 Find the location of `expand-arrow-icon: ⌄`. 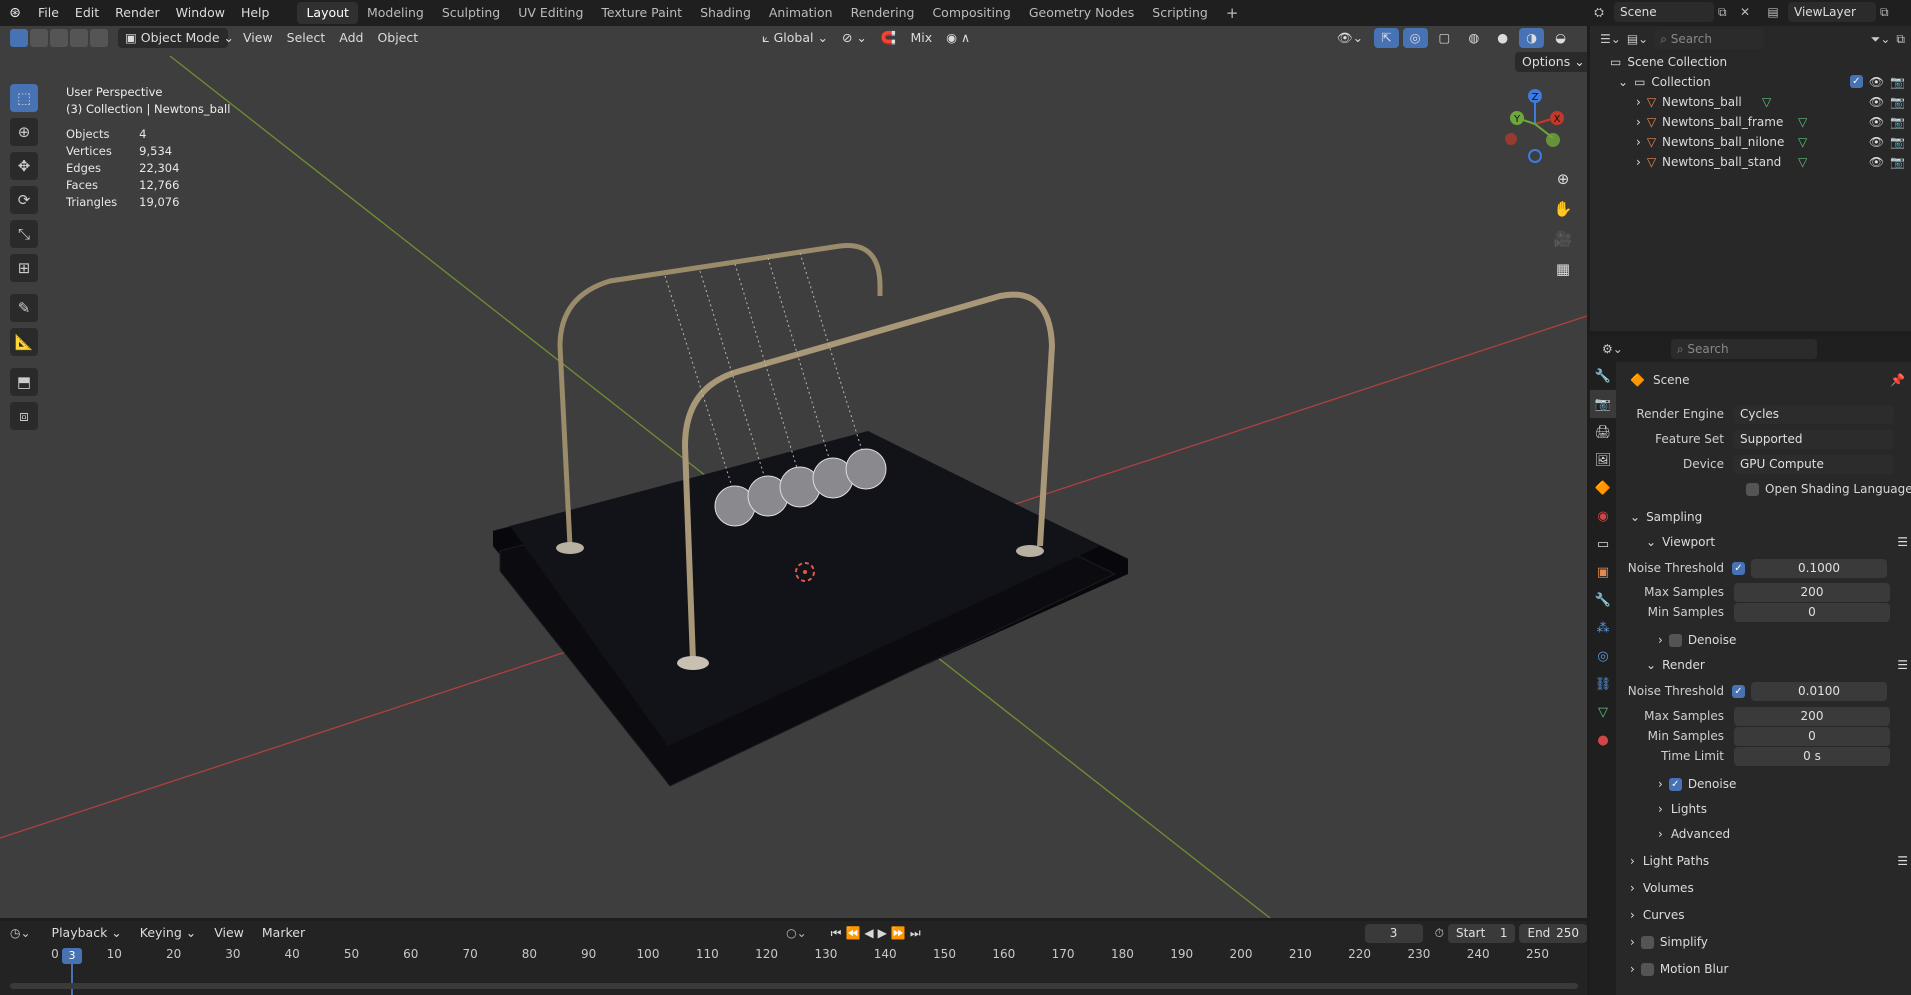

expand-arrow-icon: ⌄ is located at coordinates (1623, 82).